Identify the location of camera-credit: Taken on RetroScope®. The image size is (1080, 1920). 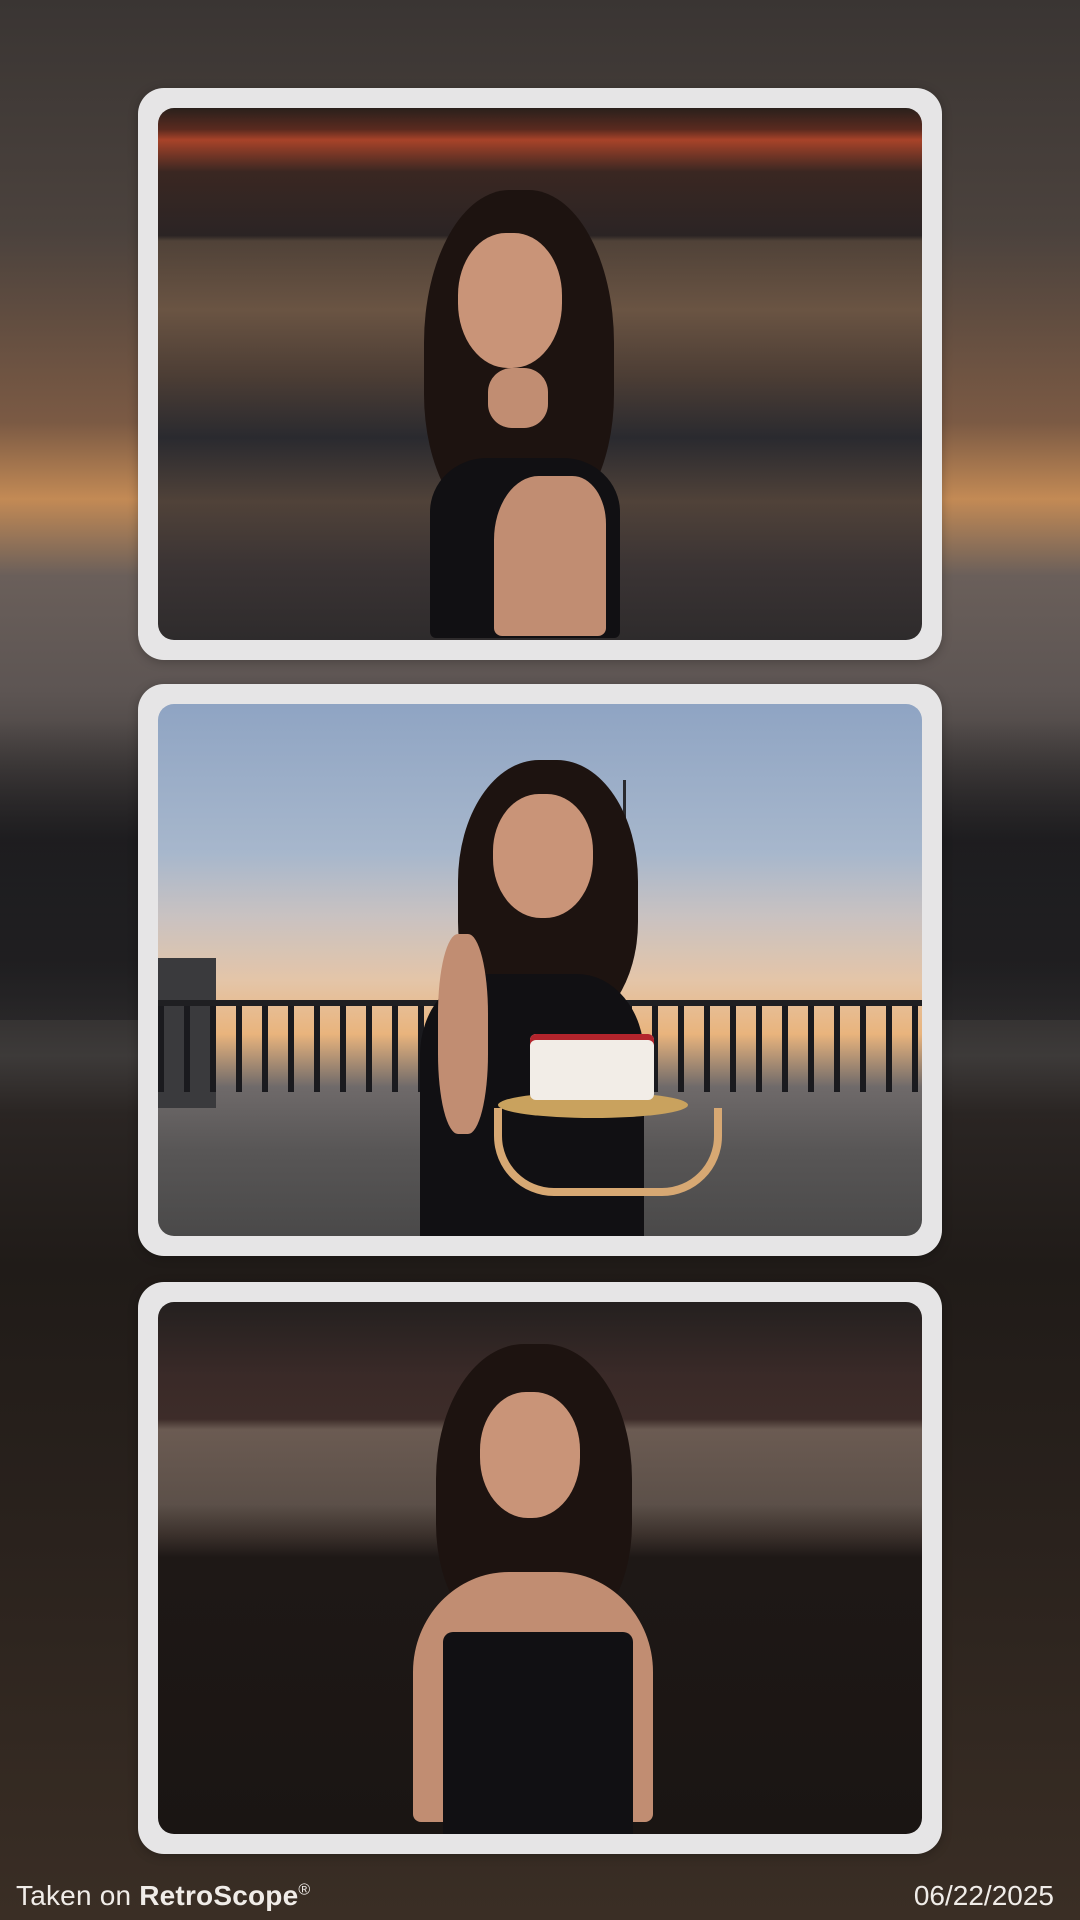
(163, 1896).